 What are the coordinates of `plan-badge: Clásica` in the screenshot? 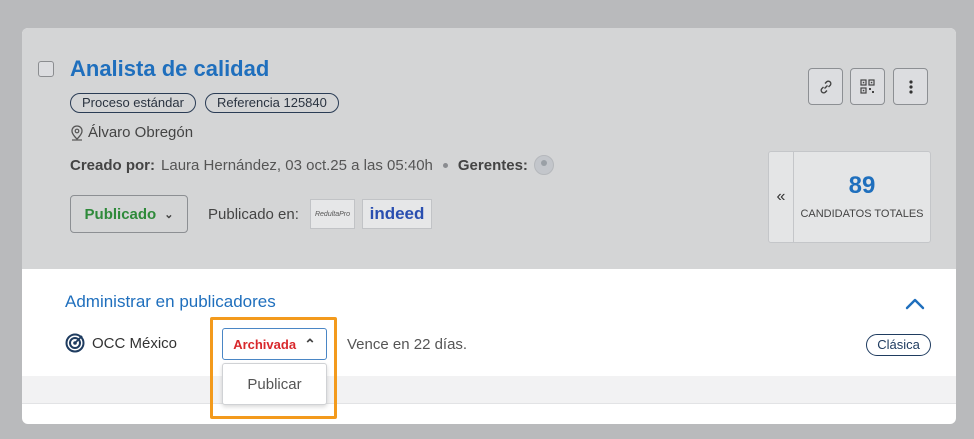 It's located at (898, 345).